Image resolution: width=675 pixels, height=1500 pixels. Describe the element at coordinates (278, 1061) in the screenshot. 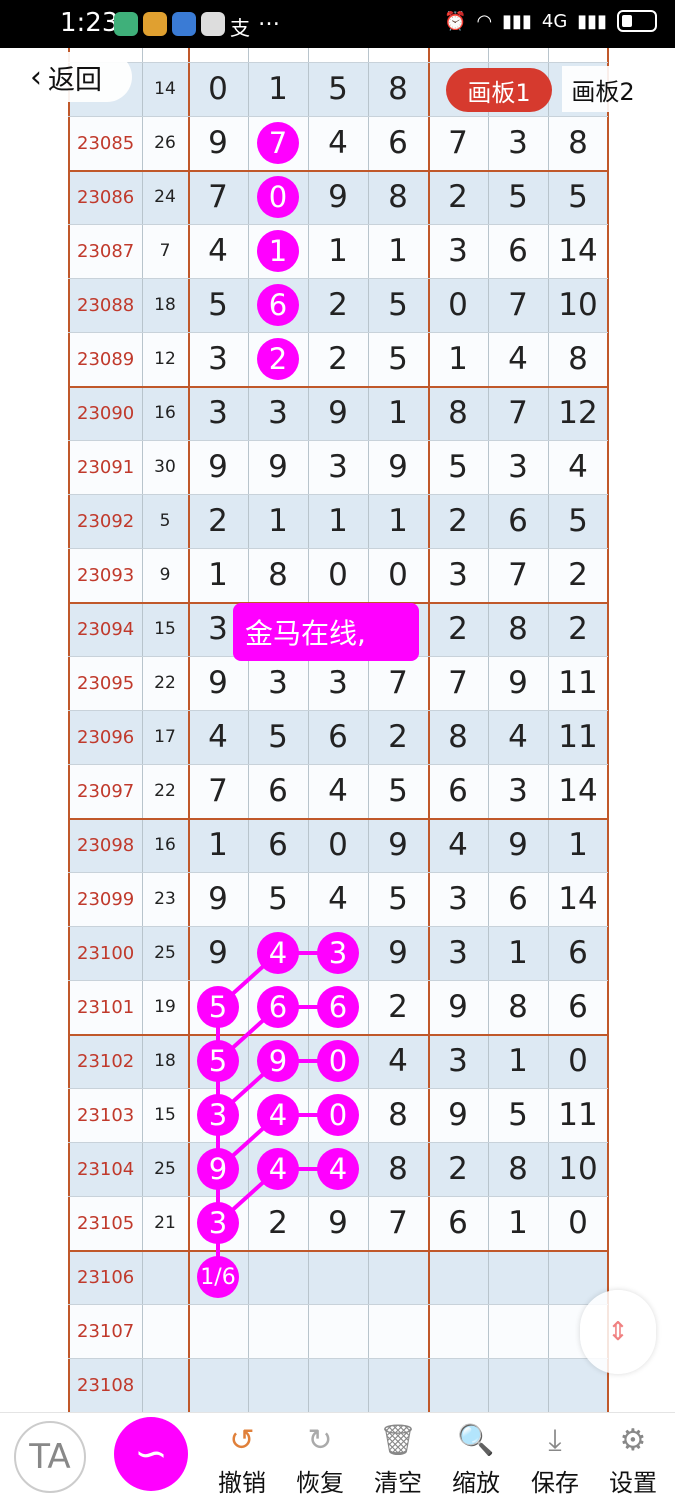

I see `highlighted-digit: 9` at that location.